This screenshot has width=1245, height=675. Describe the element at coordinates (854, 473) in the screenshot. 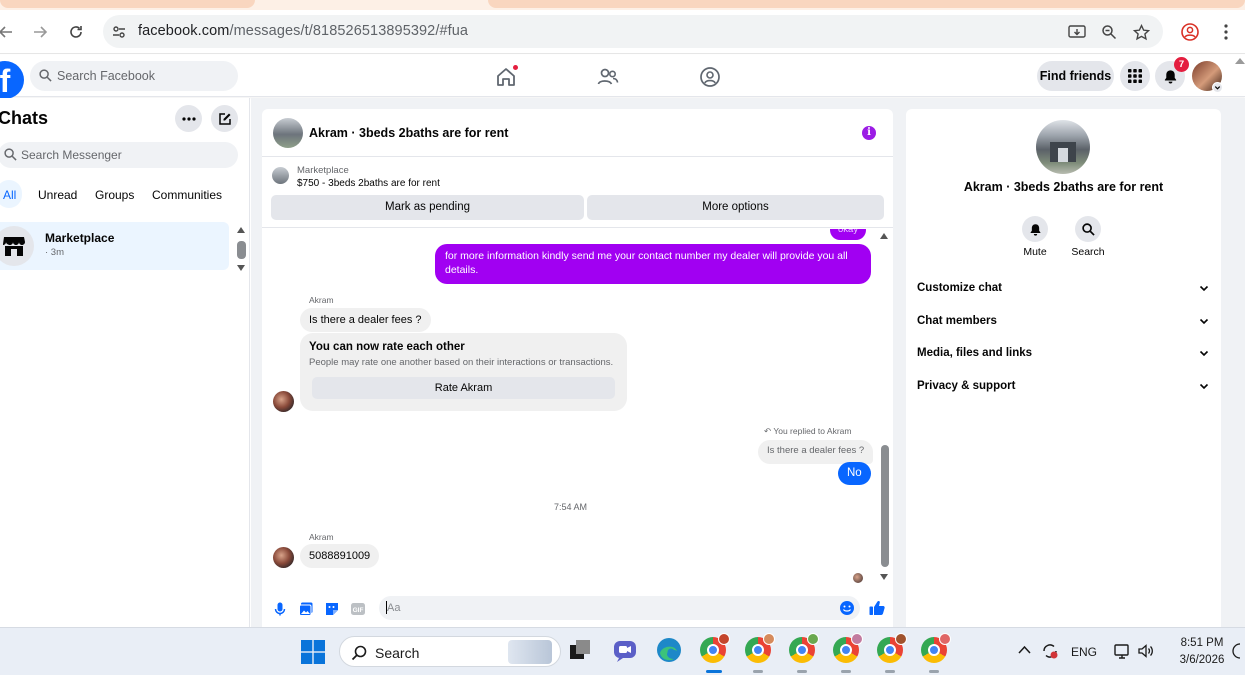

I see `message-outgoing: No` at that location.